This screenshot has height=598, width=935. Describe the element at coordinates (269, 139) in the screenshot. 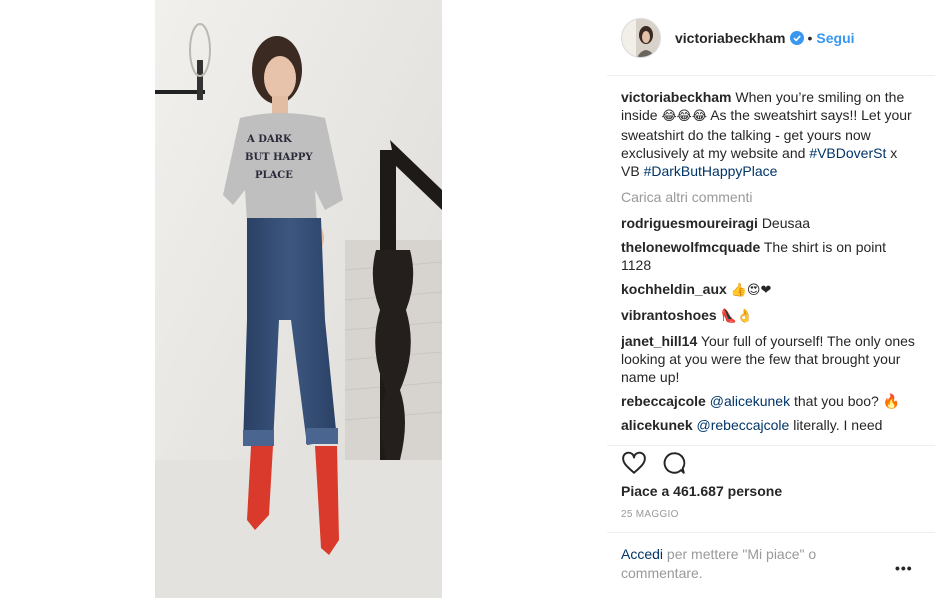

I see `svg-text: A DARK` at that location.